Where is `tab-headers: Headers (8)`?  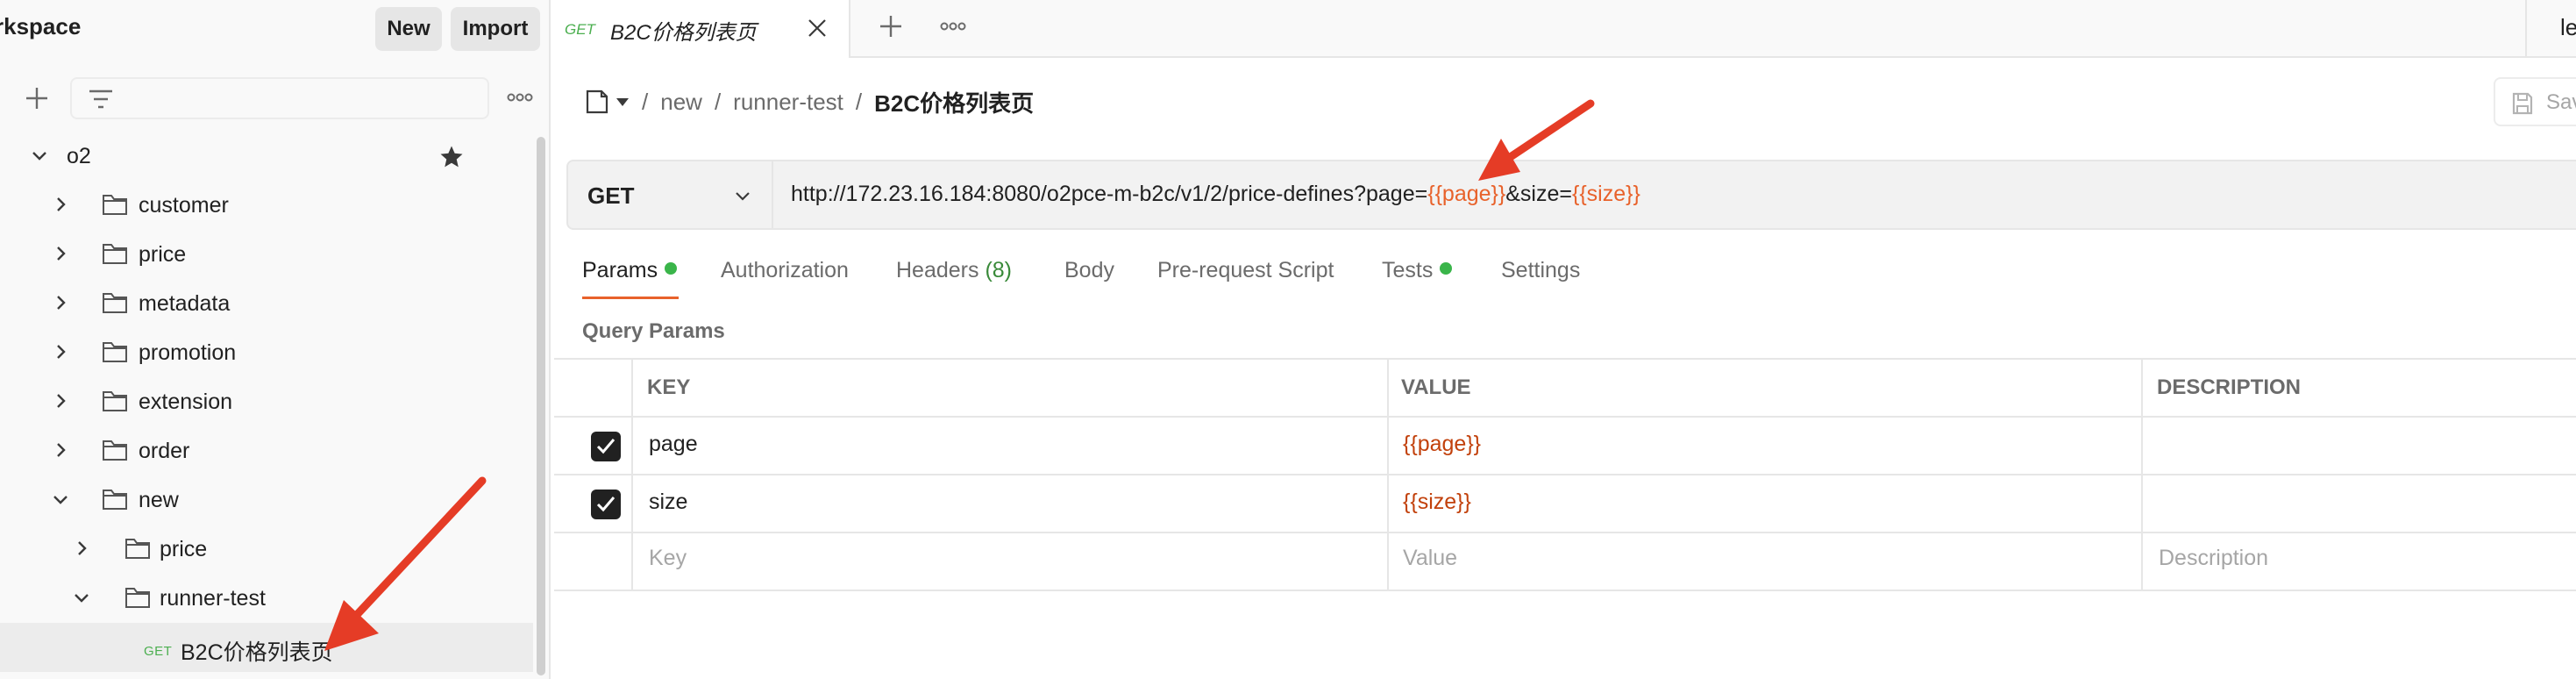
tab-headers: Headers (8) is located at coordinates (954, 270).